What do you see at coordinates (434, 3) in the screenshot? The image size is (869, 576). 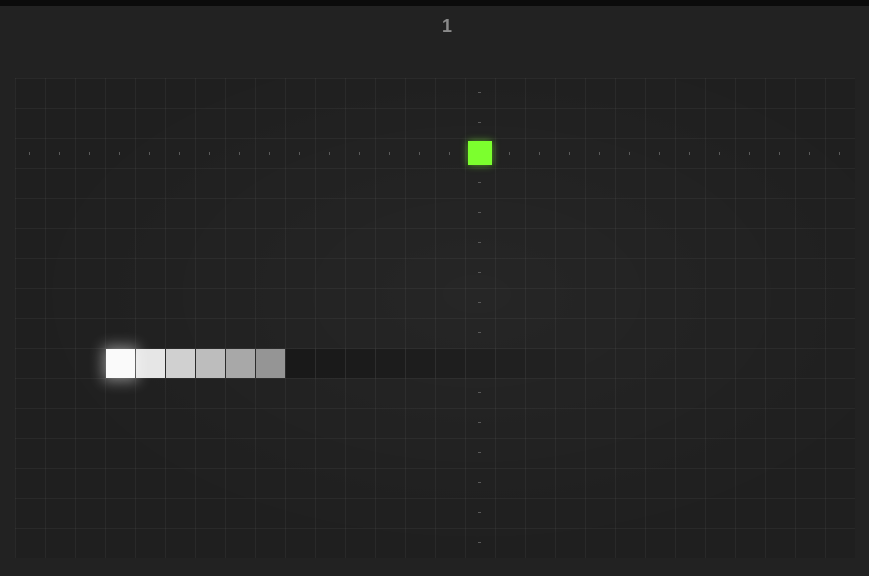 I see `top-bar` at bounding box center [434, 3].